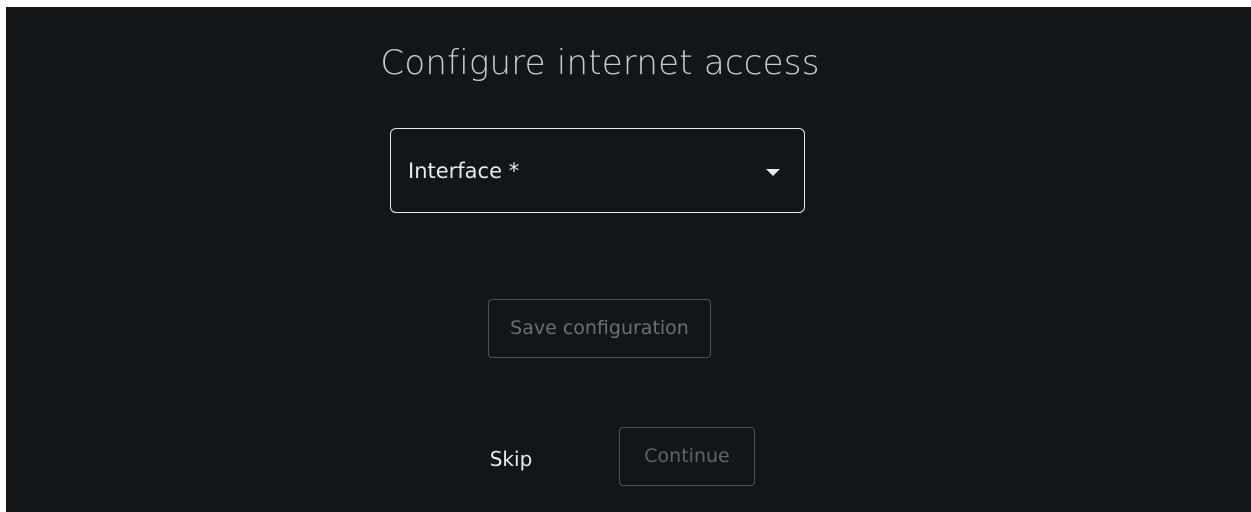 The height and width of the screenshot is (512, 1251). Describe the element at coordinates (464, 171) in the screenshot. I see `interface-select-label: Interface *` at that location.